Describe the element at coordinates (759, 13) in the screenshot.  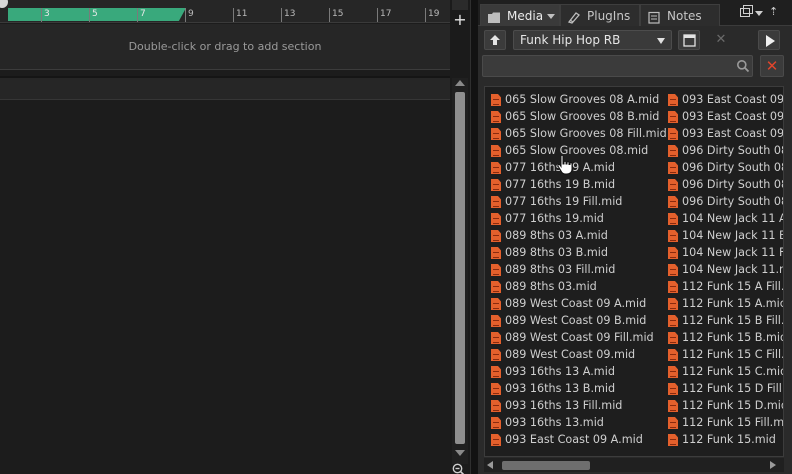
I see `panel-menu-icon` at that location.